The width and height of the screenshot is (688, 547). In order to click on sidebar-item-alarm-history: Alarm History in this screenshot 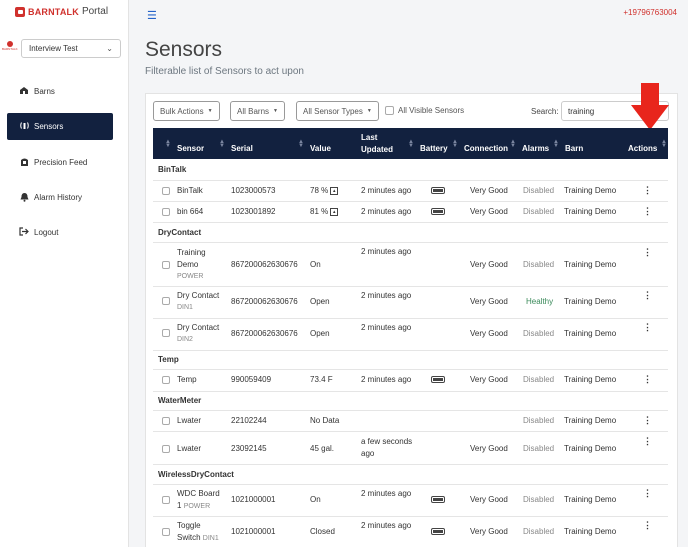, I will do `click(60, 197)`.